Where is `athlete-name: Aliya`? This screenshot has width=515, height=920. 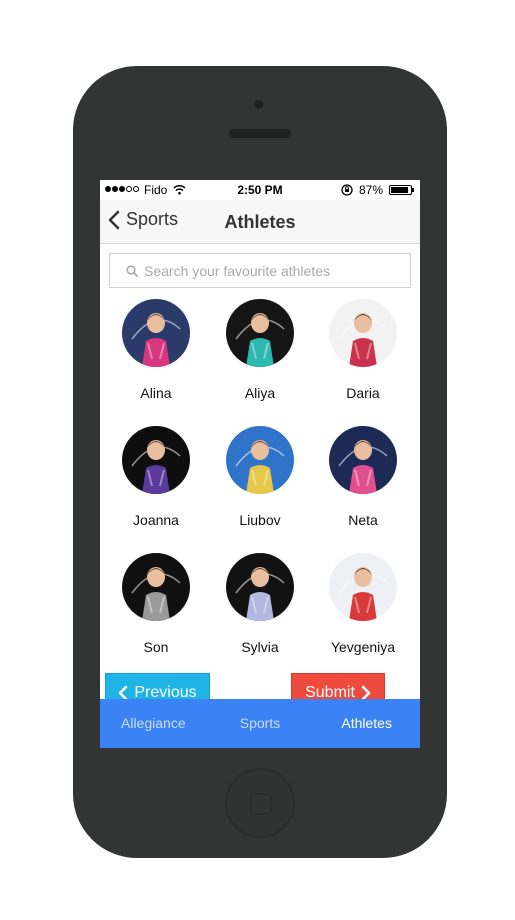
athlete-name: Aliya is located at coordinates (260, 393).